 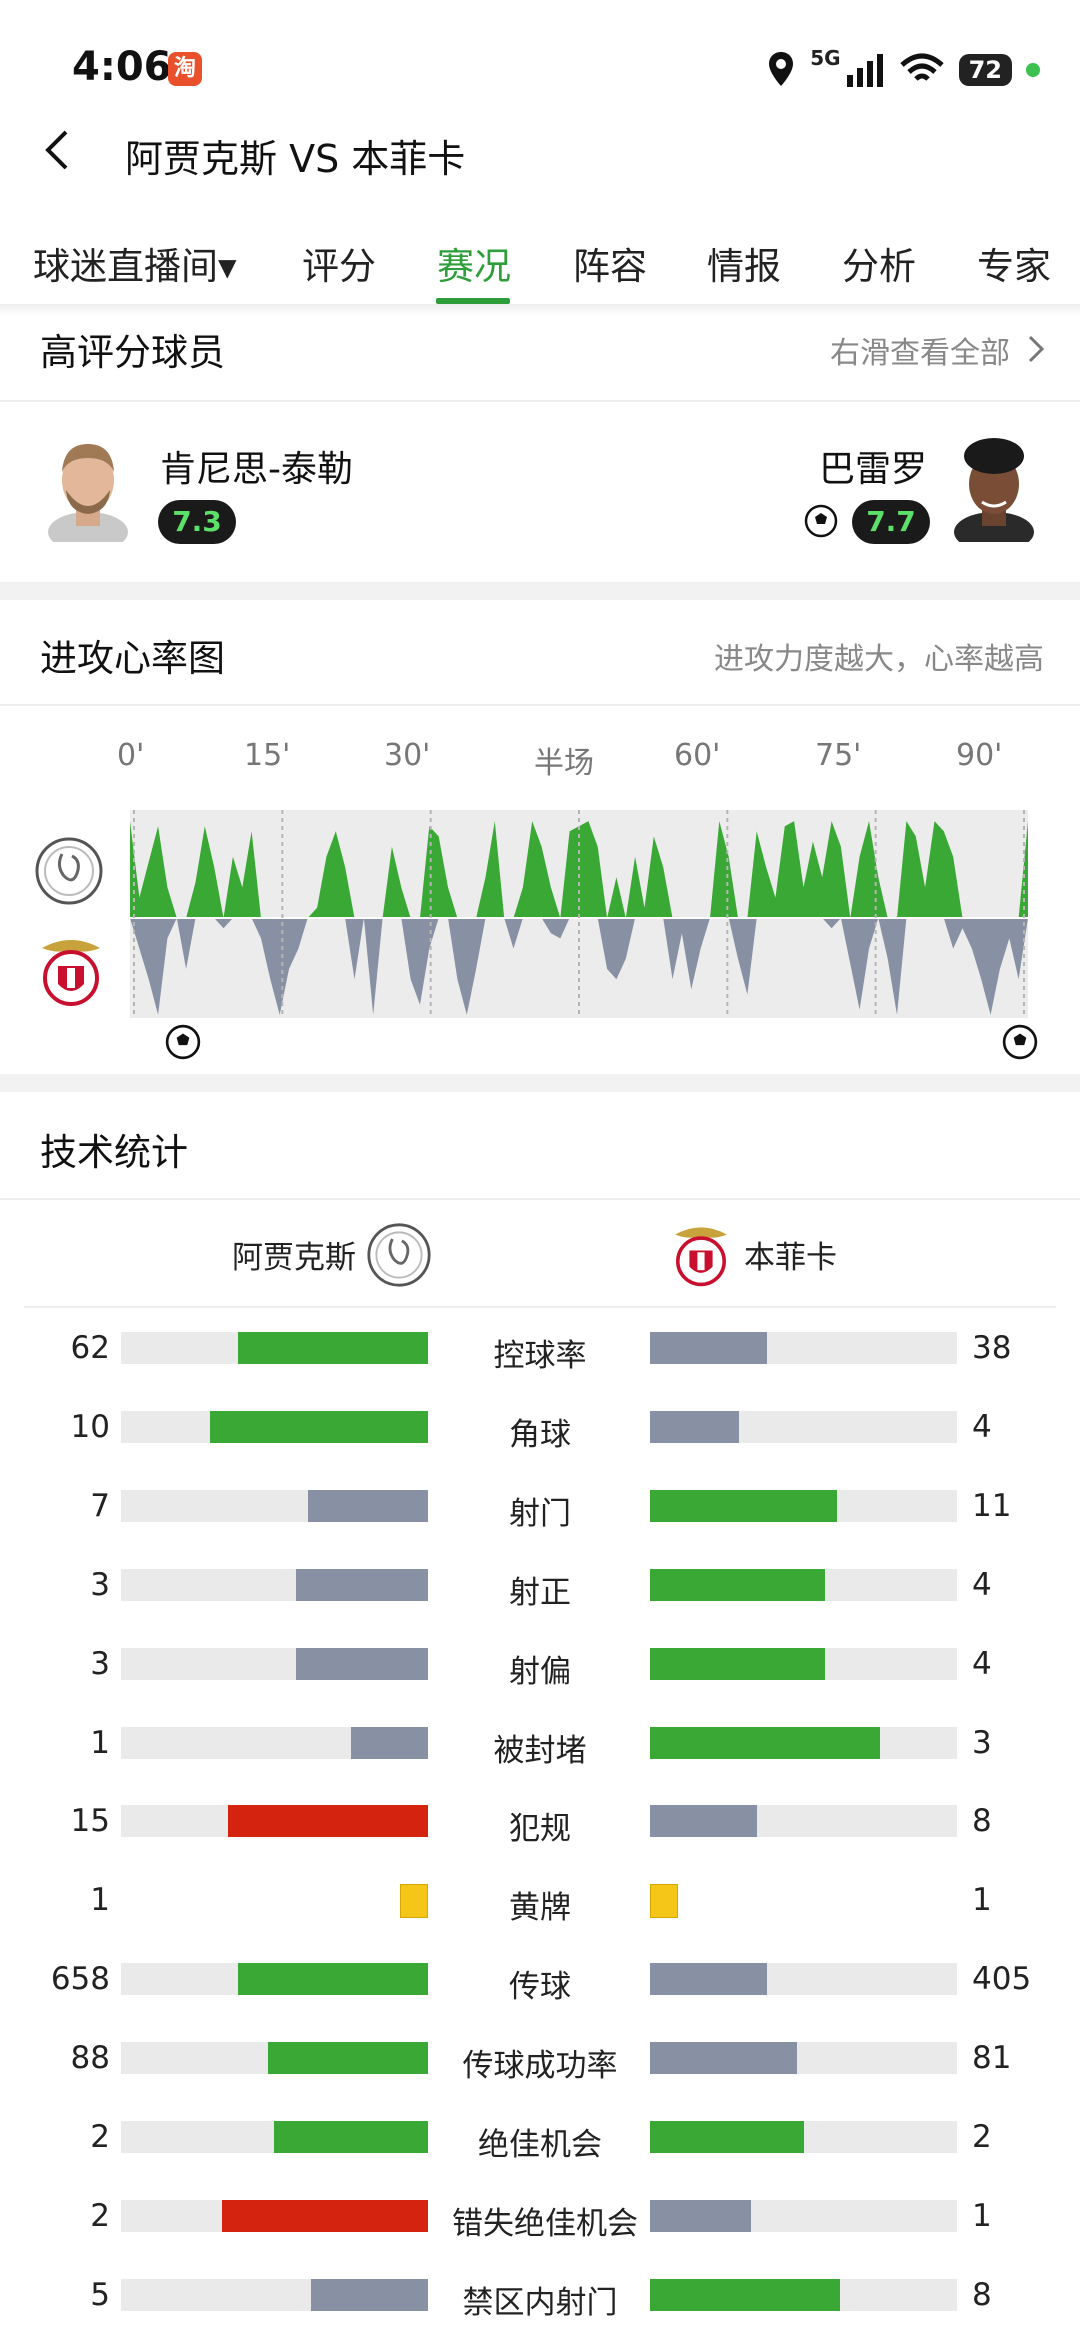 What do you see at coordinates (825, 58) in the screenshot?
I see `network-type: 5G` at bounding box center [825, 58].